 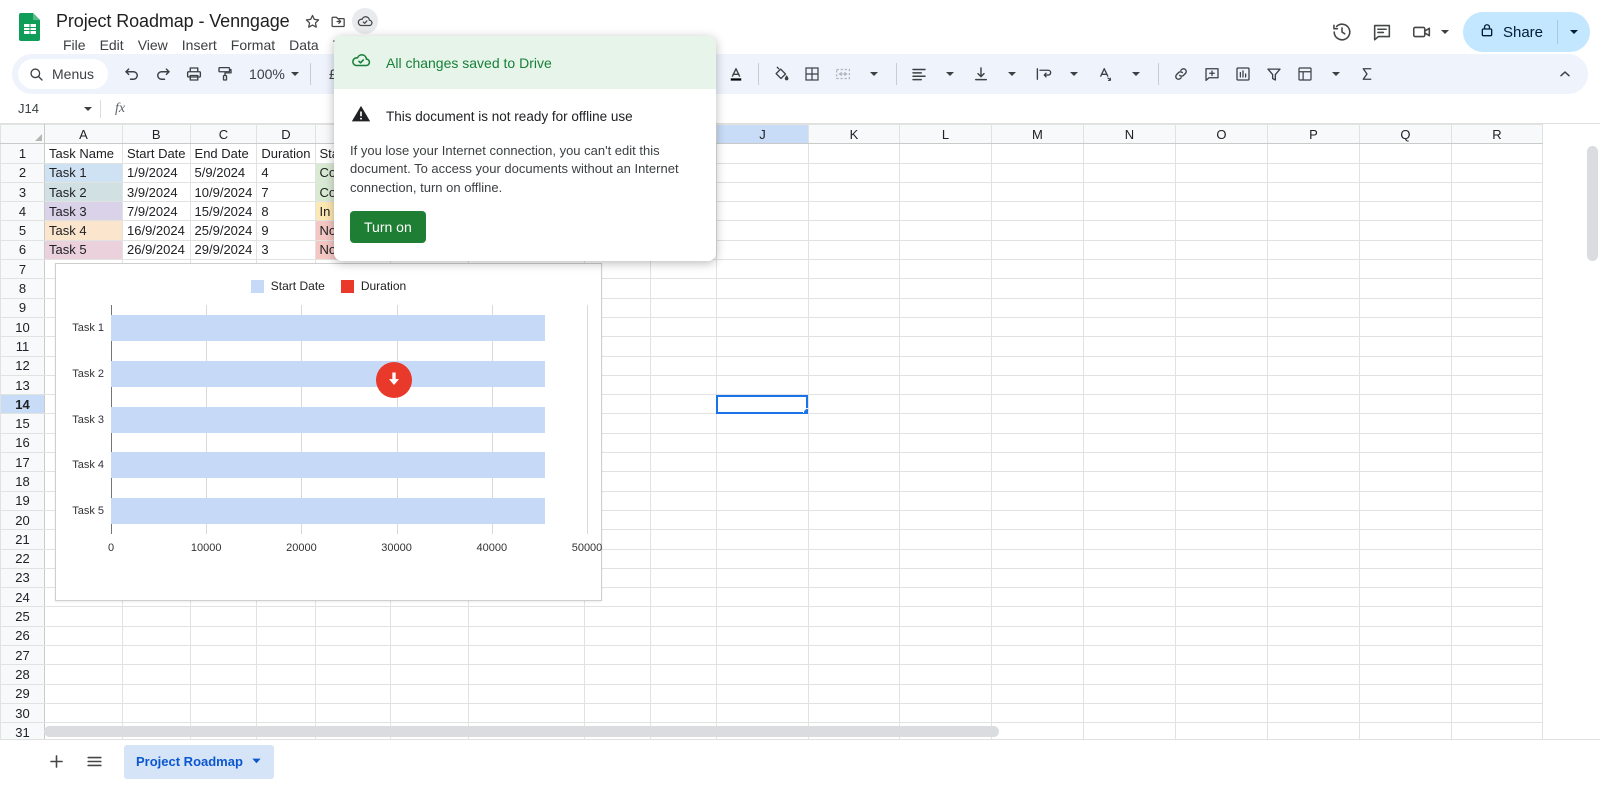 I want to click on cell-Q25, so click(x=1405, y=616).